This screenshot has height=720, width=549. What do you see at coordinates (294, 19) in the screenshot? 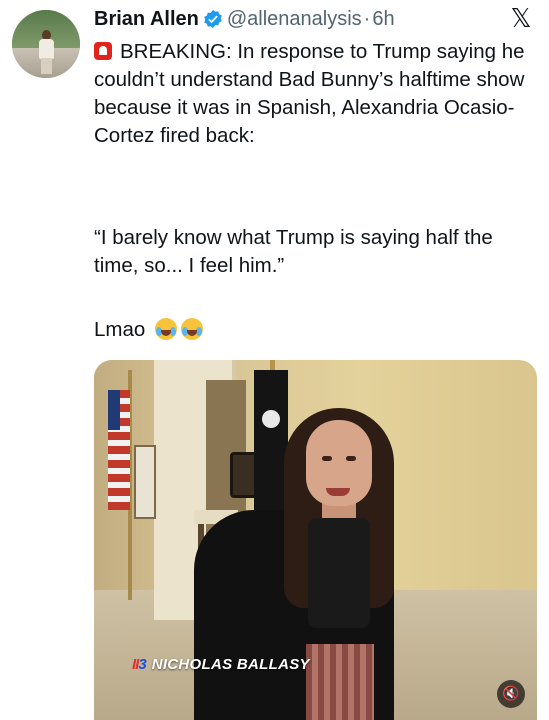
I see `author-handle: @allenanalysis` at bounding box center [294, 19].